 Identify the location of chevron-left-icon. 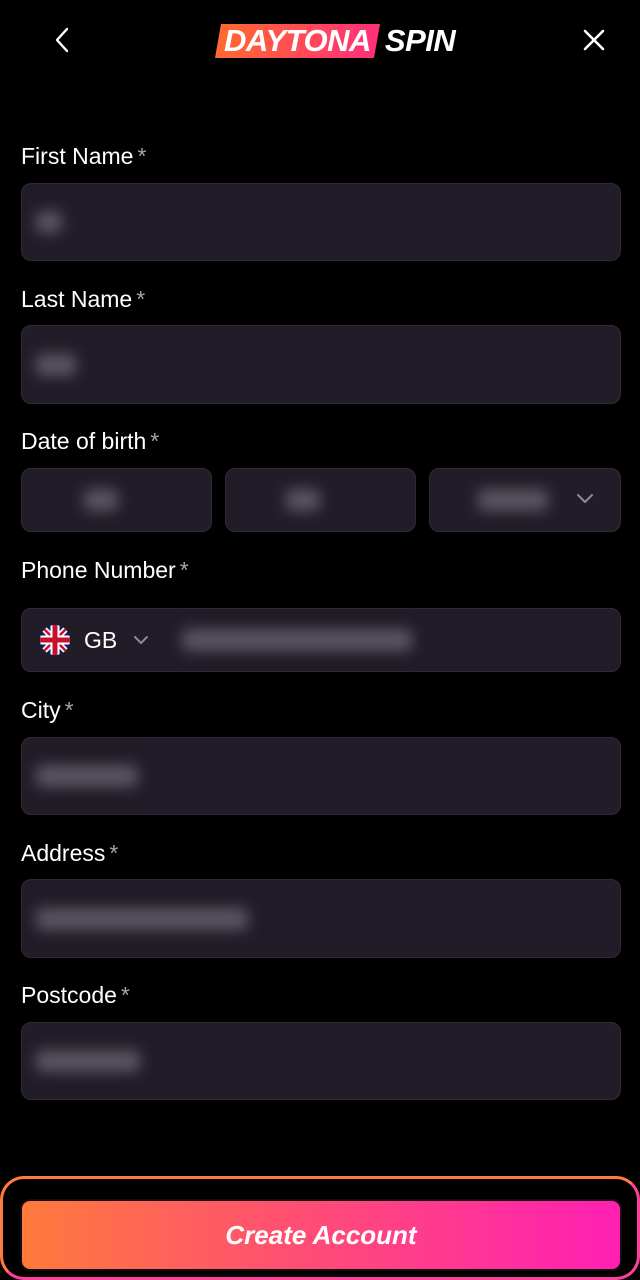
(62, 40).